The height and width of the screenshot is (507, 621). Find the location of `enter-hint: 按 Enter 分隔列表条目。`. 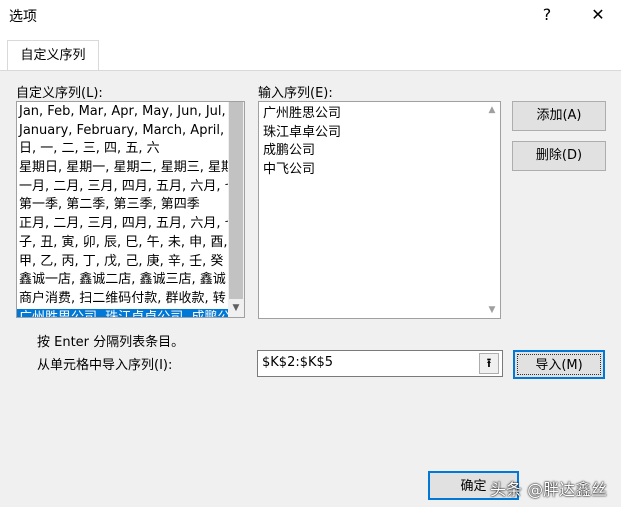

enter-hint: 按 Enter 分隔列表条目。 is located at coordinates (111, 342).